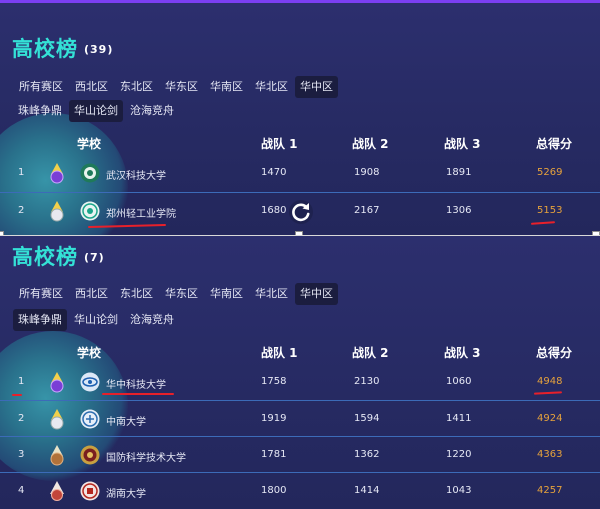 The image size is (600, 509). What do you see at coordinates (550, 381) in the screenshot?
I see `total-score: 4948` at bounding box center [550, 381].